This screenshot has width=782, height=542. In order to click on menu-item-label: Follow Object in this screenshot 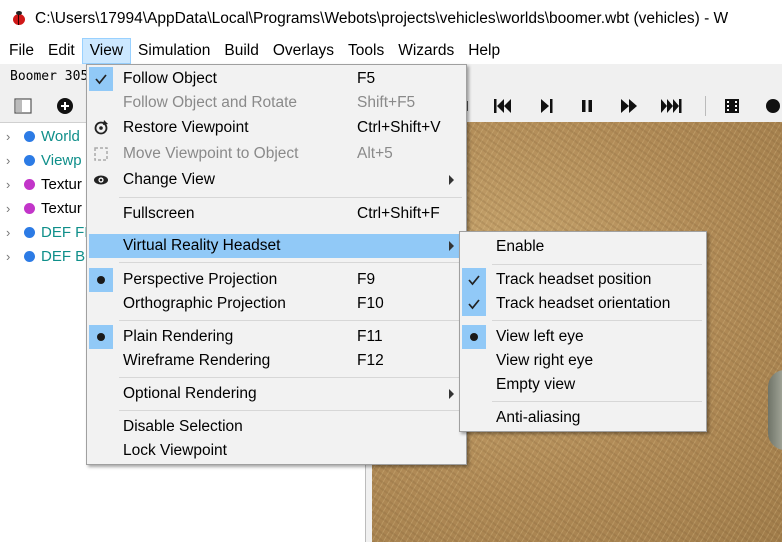, I will do `click(170, 78)`.